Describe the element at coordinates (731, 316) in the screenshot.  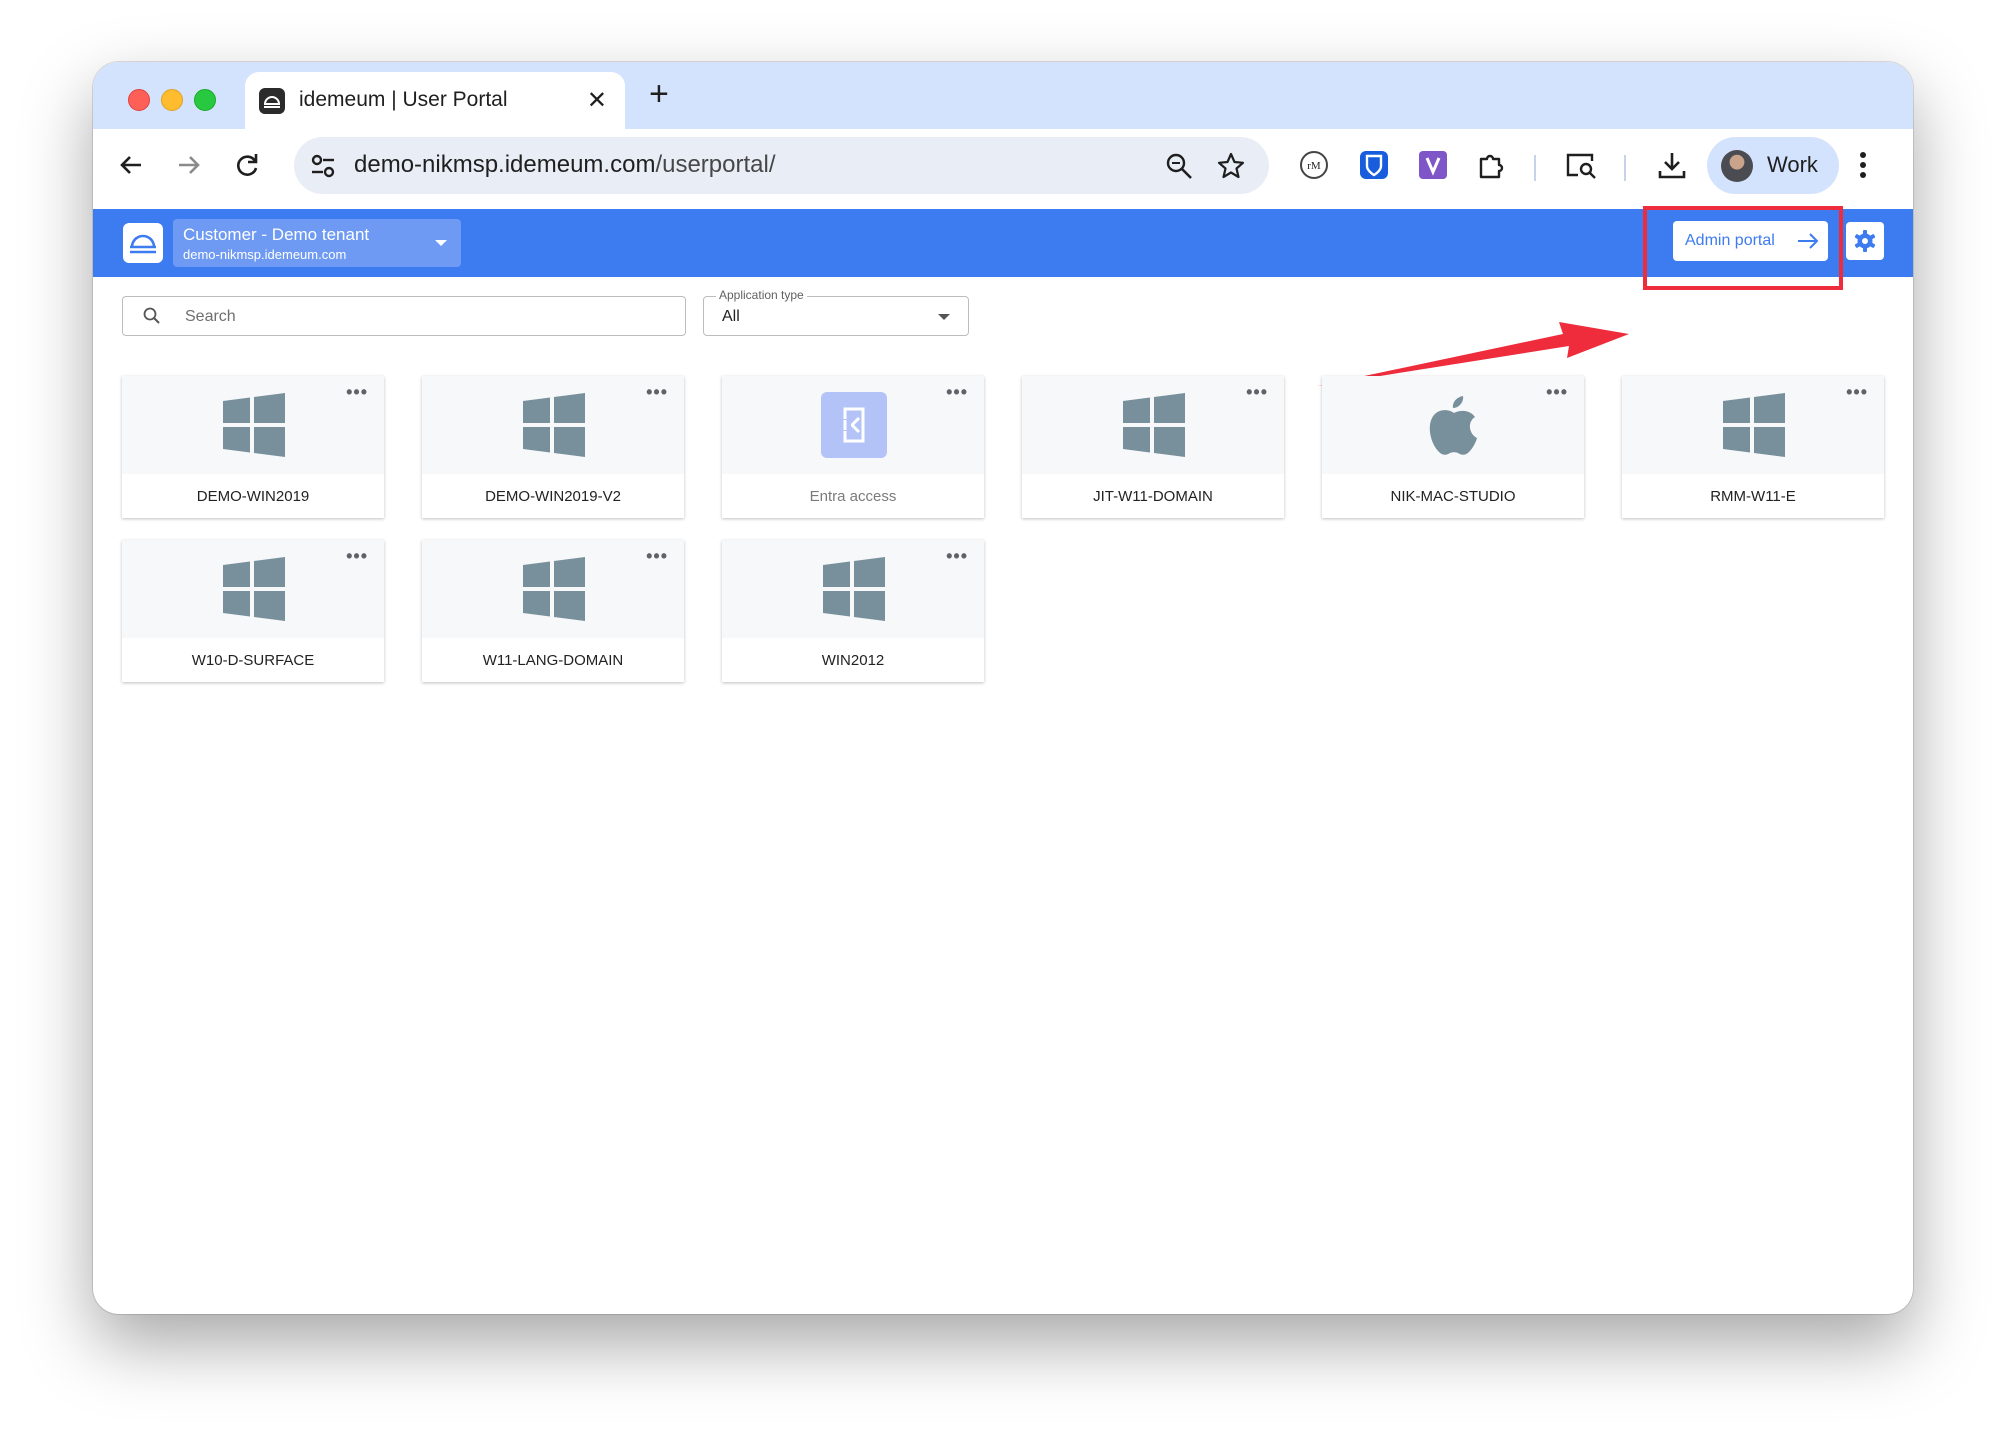
I see `application-type-value: All` at that location.